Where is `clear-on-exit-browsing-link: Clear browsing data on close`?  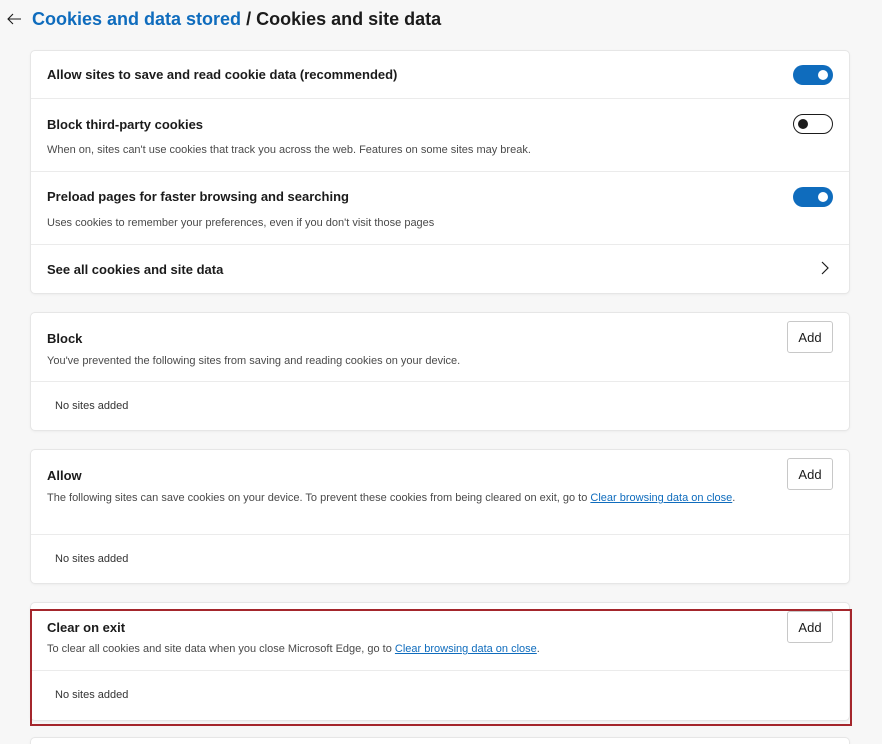
clear-on-exit-browsing-link: Clear browsing data on close is located at coordinates (466, 649).